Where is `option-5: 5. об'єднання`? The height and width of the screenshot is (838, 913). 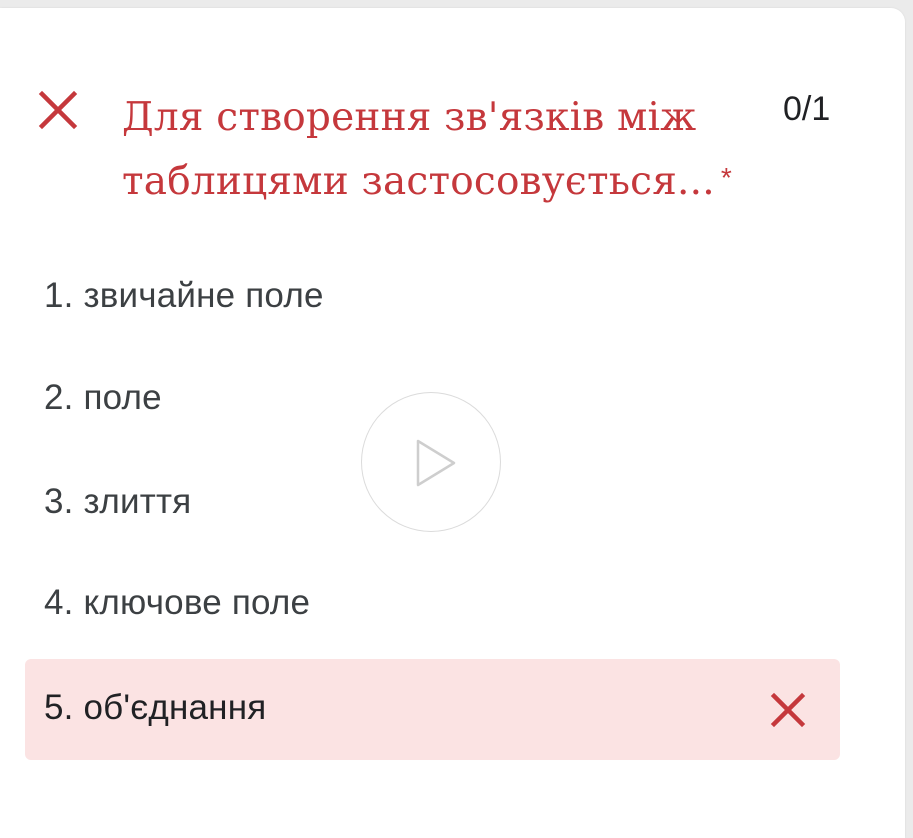
option-5: 5. об'єднання is located at coordinates (155, 707).